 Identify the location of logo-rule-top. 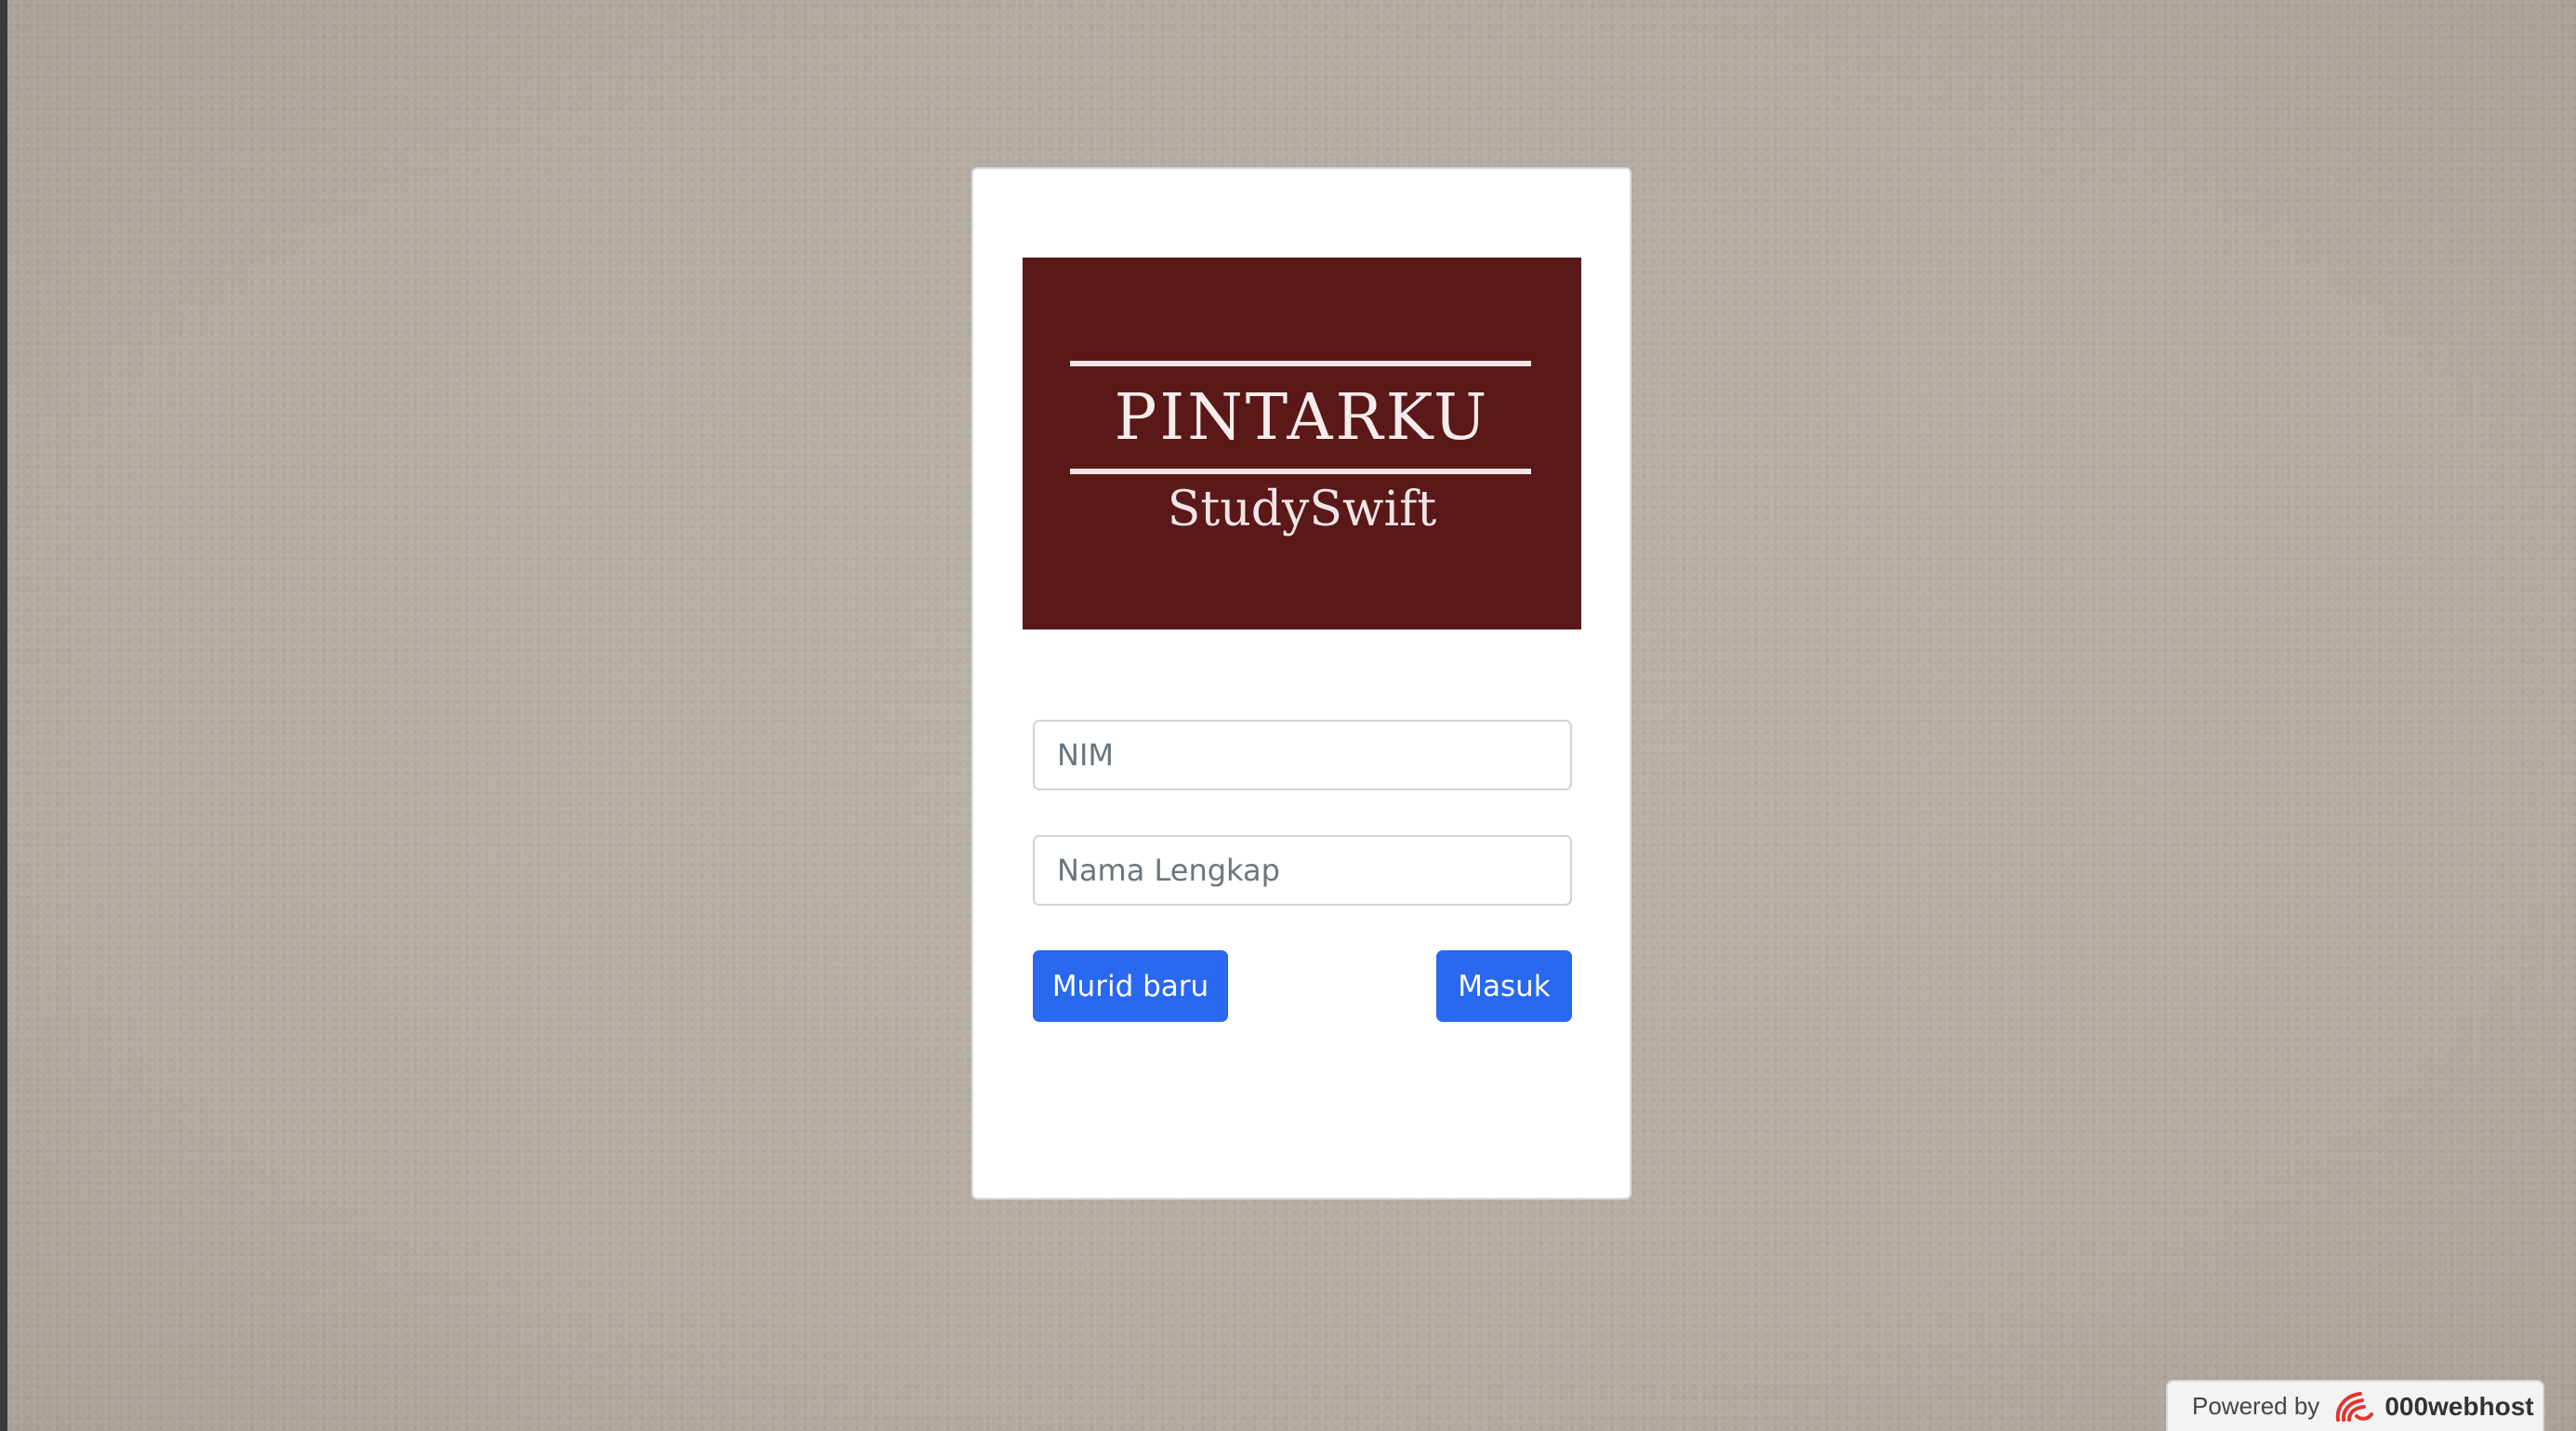
(1300, 363).